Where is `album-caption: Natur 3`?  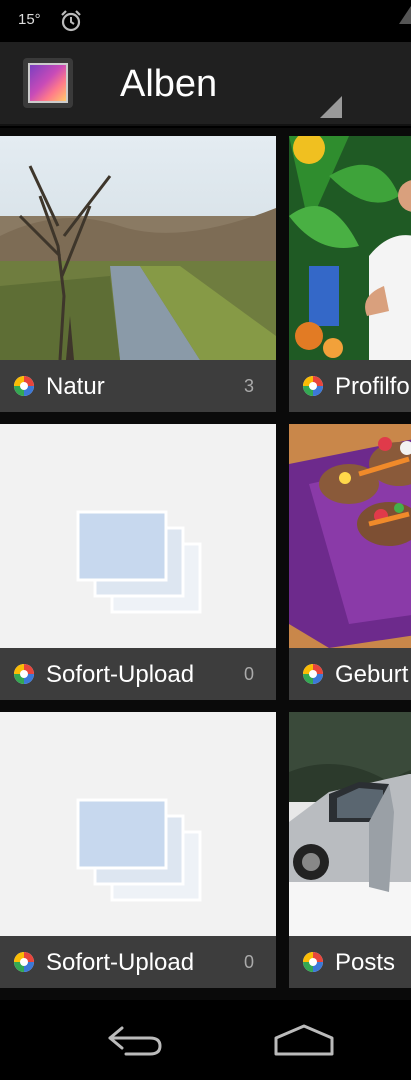
album-caption: Natur 3 is located at coordinates (138, 386).